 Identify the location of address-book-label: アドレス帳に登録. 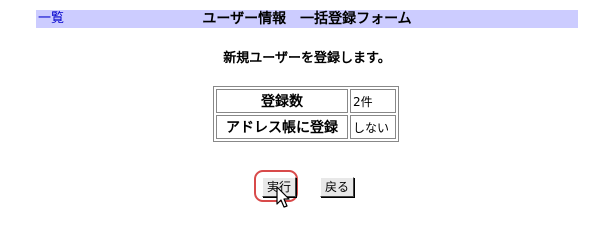
(282, 127).